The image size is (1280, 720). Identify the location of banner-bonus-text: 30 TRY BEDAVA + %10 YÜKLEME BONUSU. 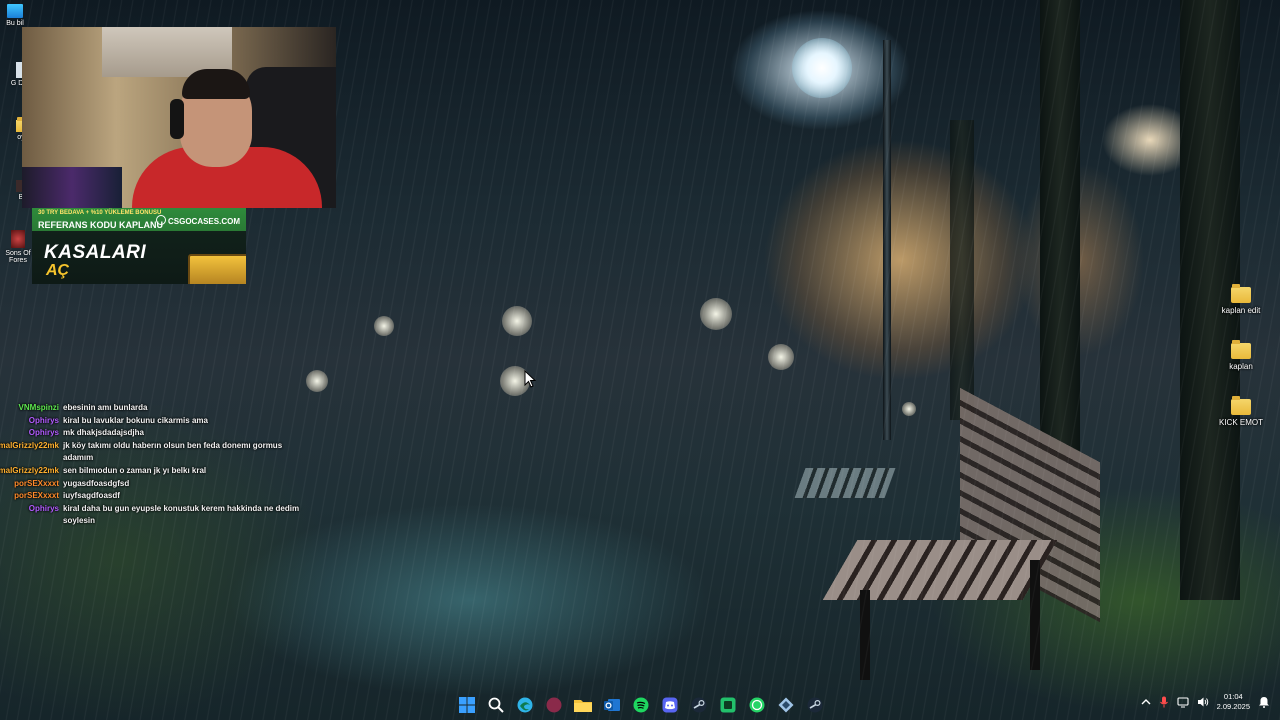
(100, 213).